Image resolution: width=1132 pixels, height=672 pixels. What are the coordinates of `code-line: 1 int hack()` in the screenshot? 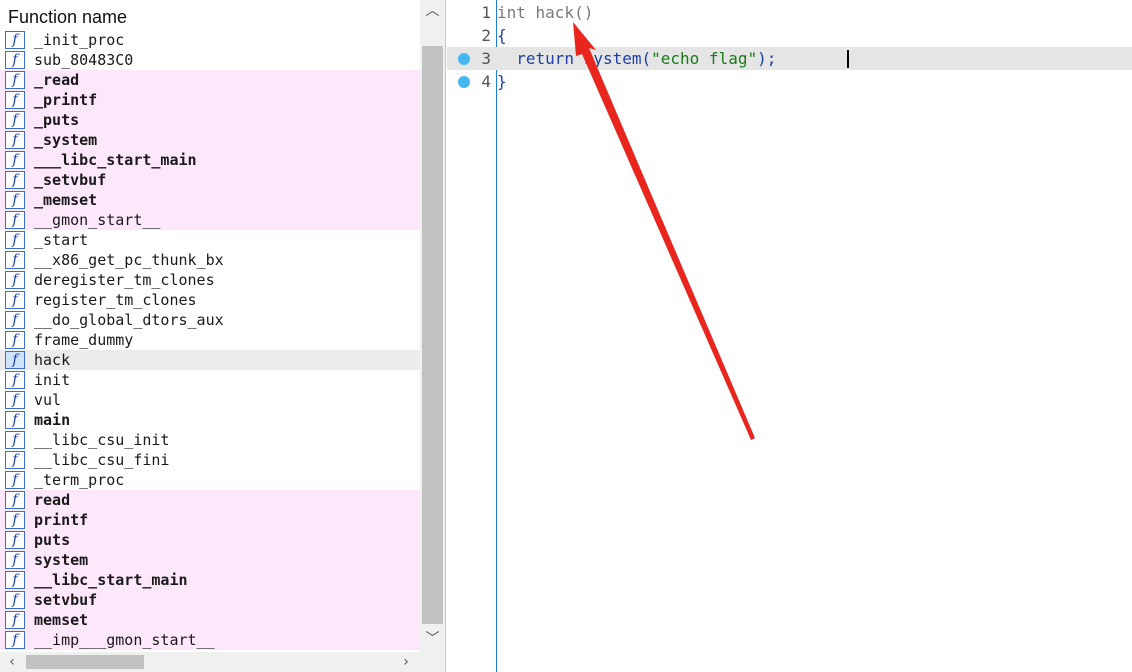 It's located at (789, 12).